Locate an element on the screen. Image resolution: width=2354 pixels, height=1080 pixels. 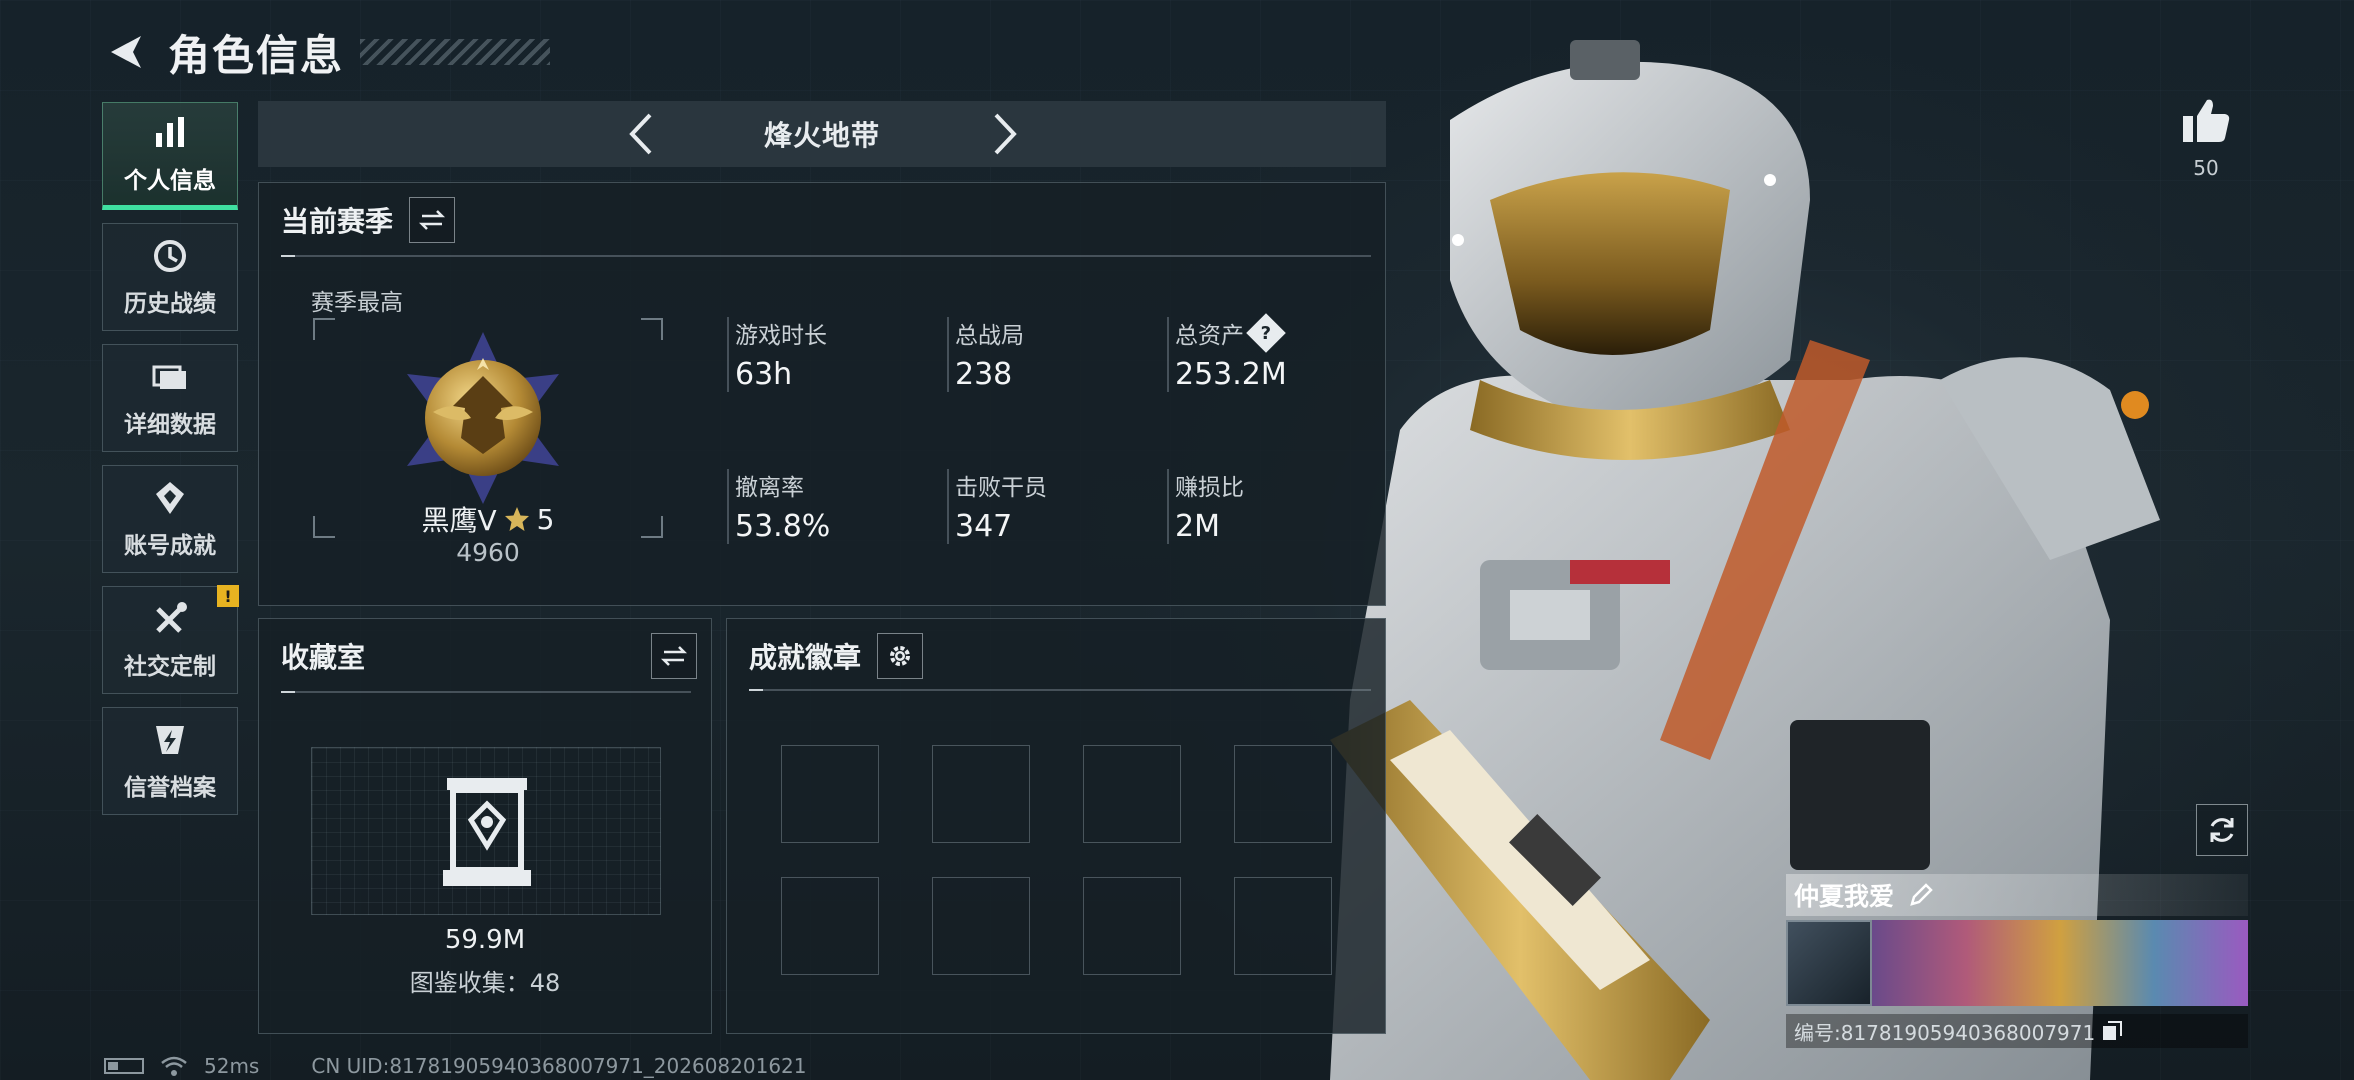
sidebar-item-label: 详细数据 is located at coordinates (170, 425).